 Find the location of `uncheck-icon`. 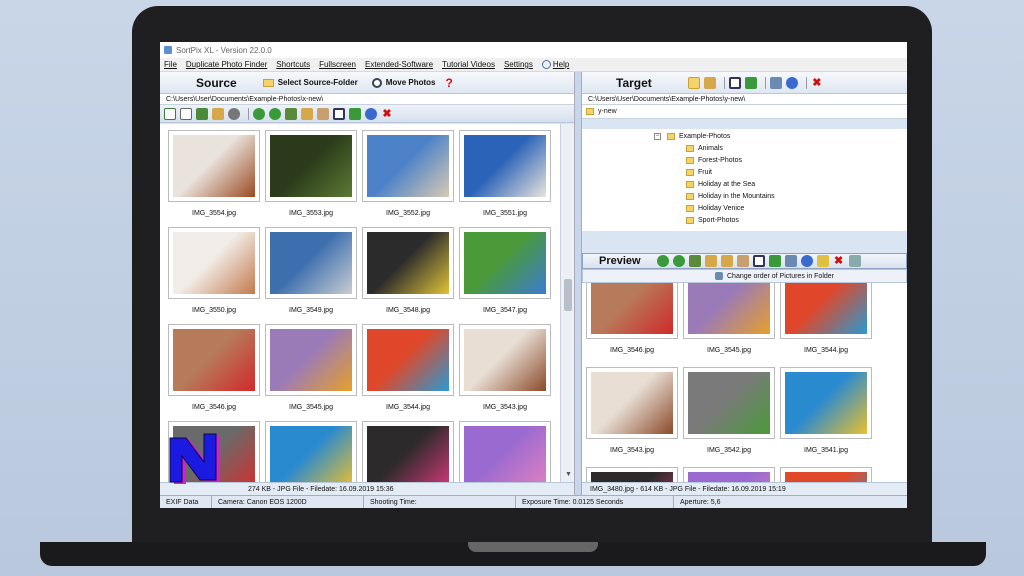

uncheck-icon is located at coordinates (186, 113).